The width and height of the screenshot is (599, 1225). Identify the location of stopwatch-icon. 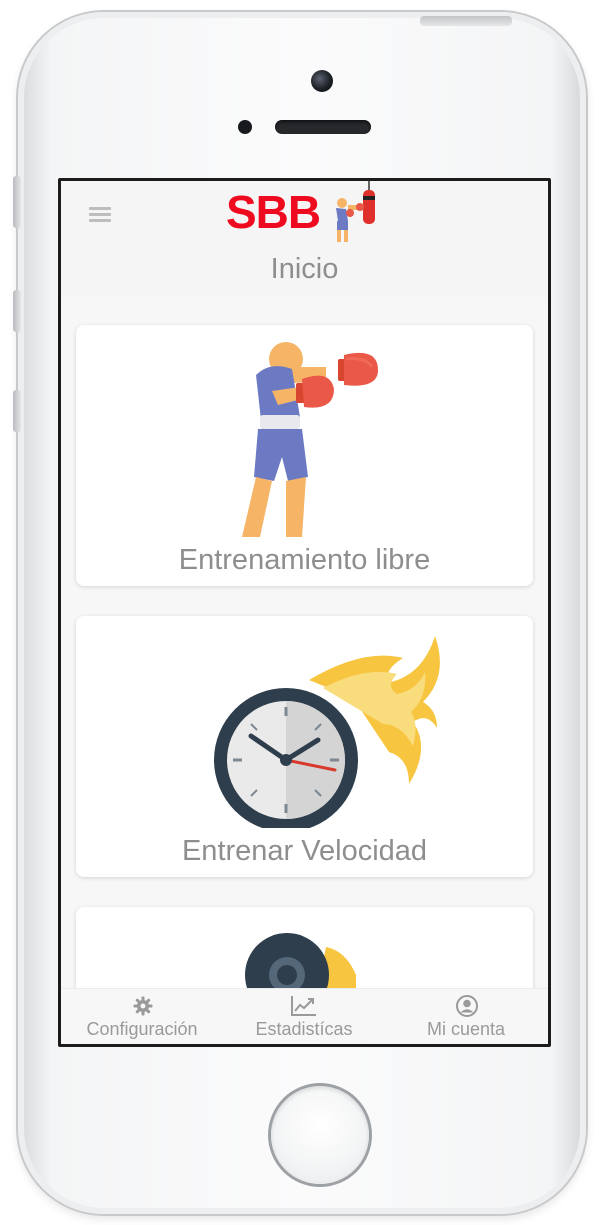
(300, 960).